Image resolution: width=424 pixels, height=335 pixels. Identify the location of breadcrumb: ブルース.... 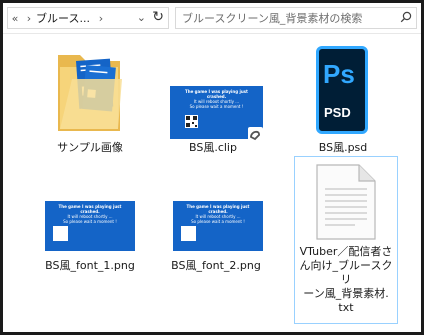
(63, 18).